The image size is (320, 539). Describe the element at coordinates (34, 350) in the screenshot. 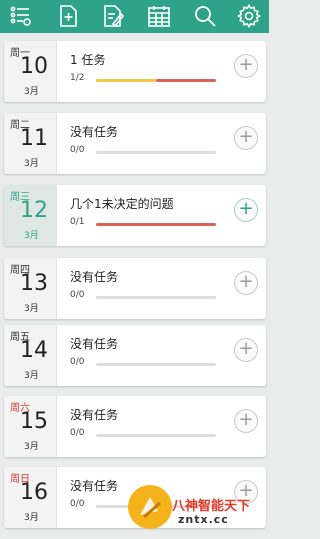

I see `day-number: 14` at that location.